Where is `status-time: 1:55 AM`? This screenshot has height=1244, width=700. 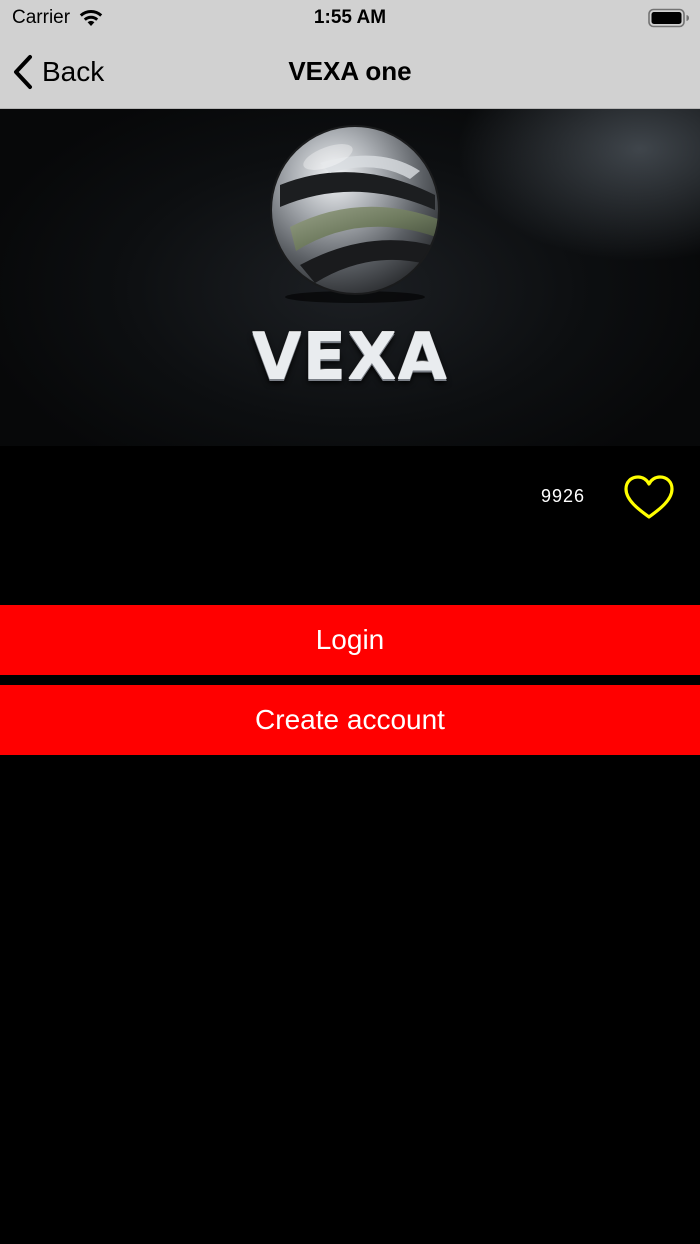
status-time: 1:55 AM is located at coordinates (350, 17).